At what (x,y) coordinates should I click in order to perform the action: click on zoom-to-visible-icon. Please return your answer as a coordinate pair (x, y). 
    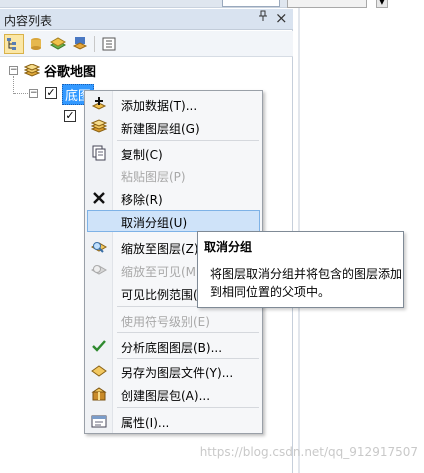
    Looking at the image, I should click on (99, 270).